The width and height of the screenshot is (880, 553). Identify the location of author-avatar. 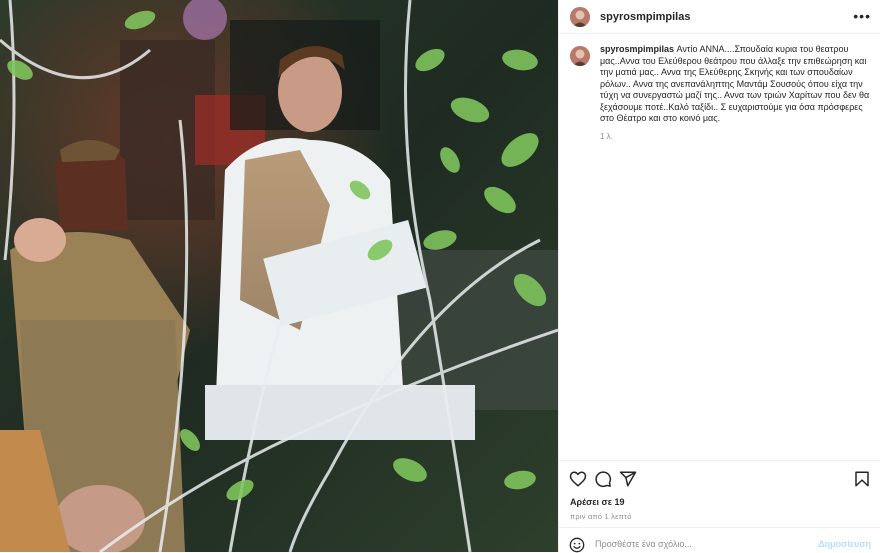
(580, 16).